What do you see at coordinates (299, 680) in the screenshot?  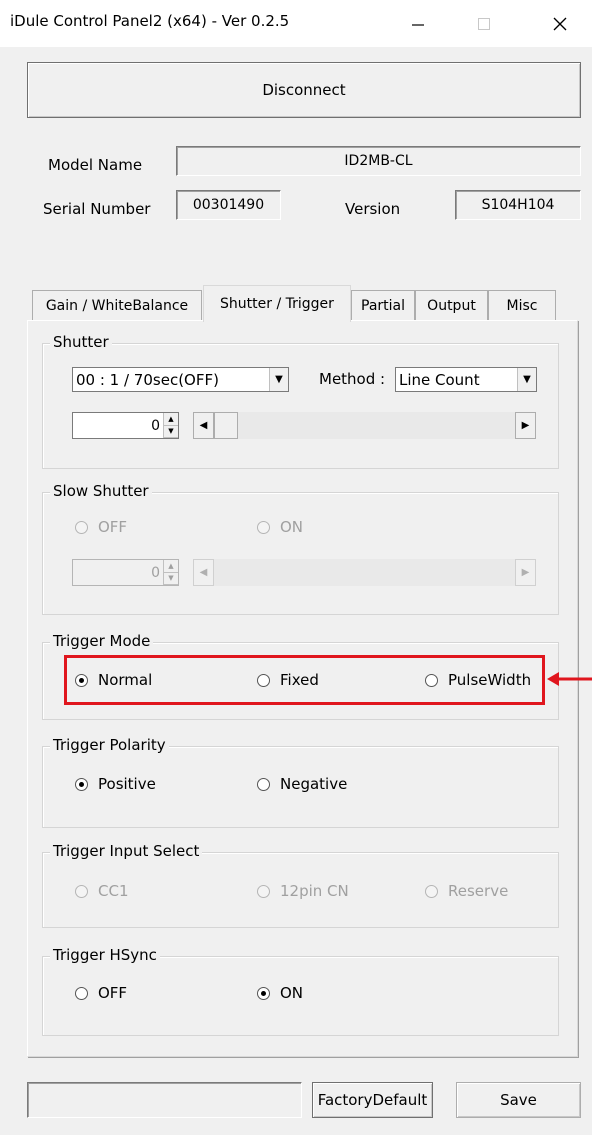 I see `trigger-mode-fixed-label: Fixed` at bounding box center [299, 680].